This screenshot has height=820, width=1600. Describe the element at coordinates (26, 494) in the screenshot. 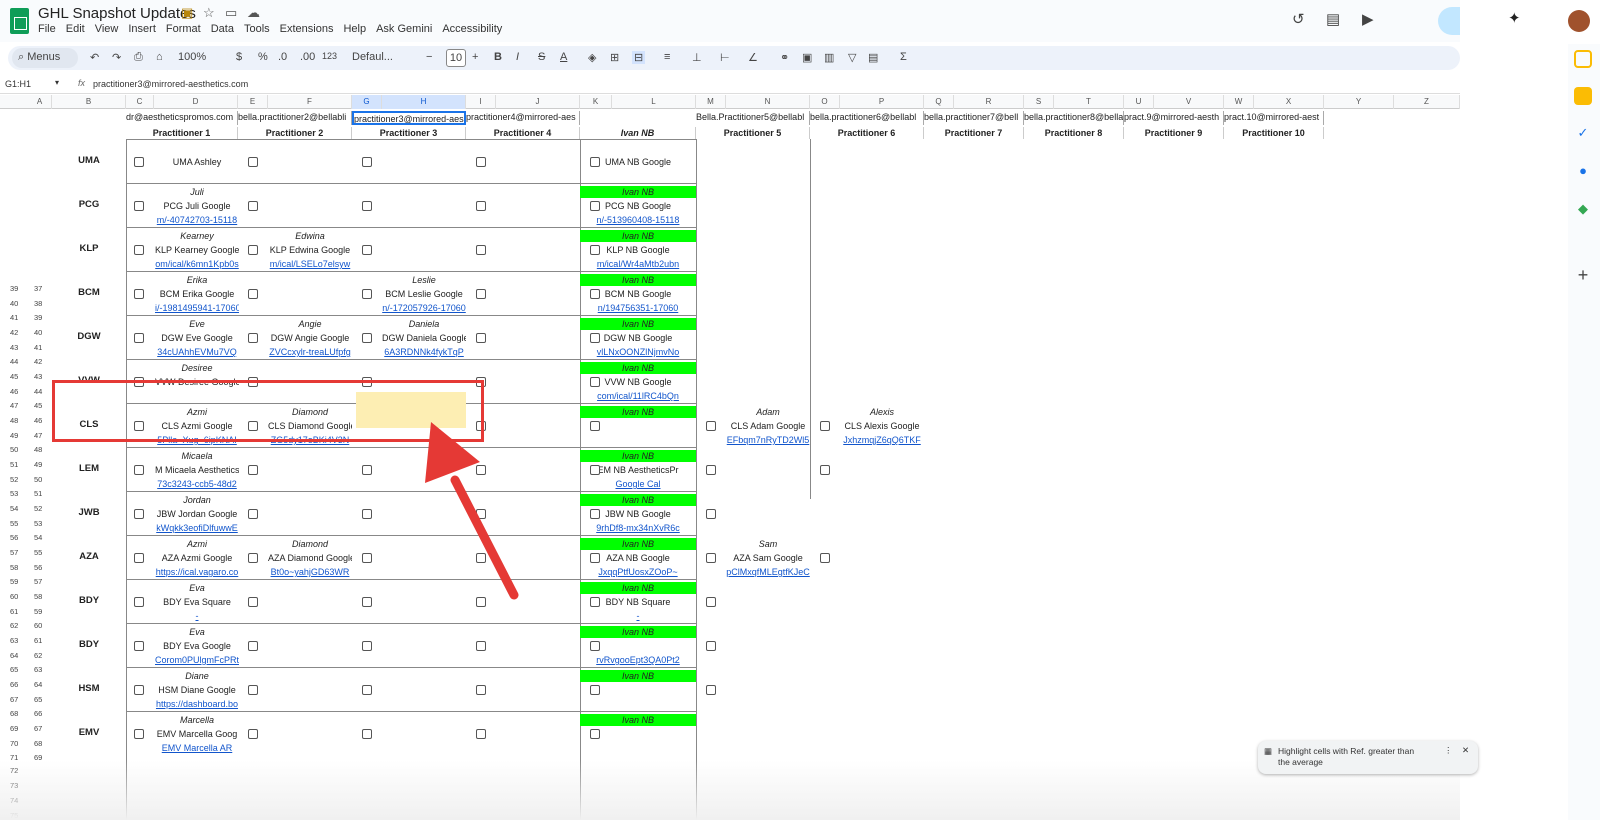

I see `row-header: 53 51` at that location.